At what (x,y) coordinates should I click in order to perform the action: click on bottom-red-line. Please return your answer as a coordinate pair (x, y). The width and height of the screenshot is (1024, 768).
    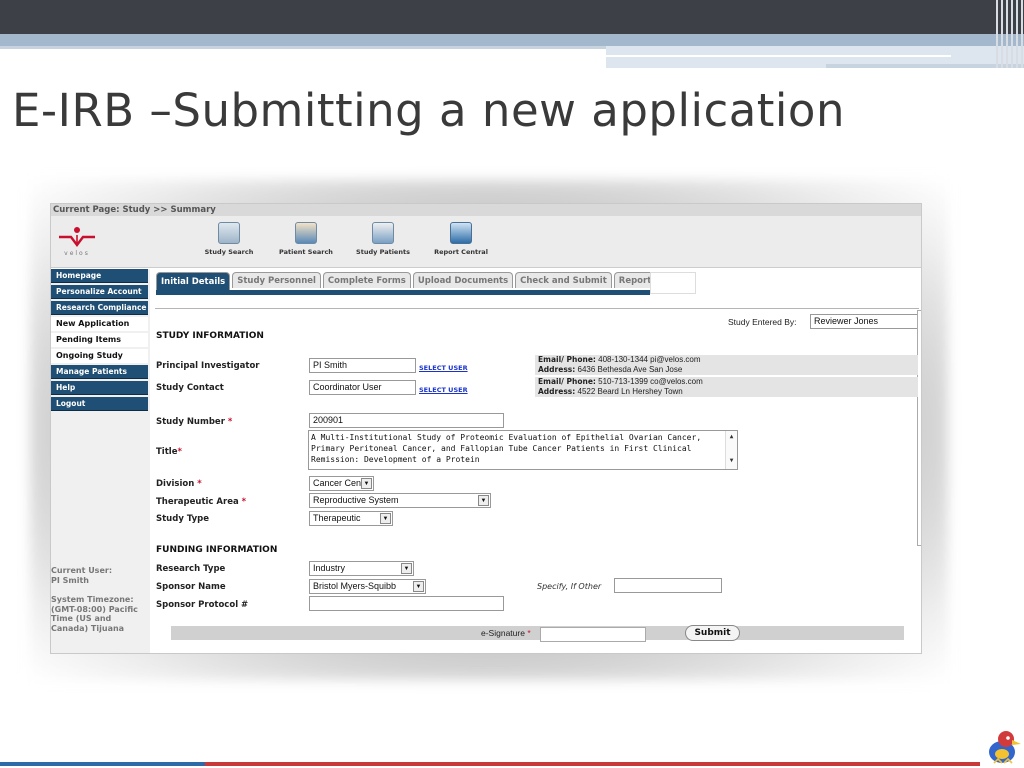
    Looking at the image, I should click on (592, 764).